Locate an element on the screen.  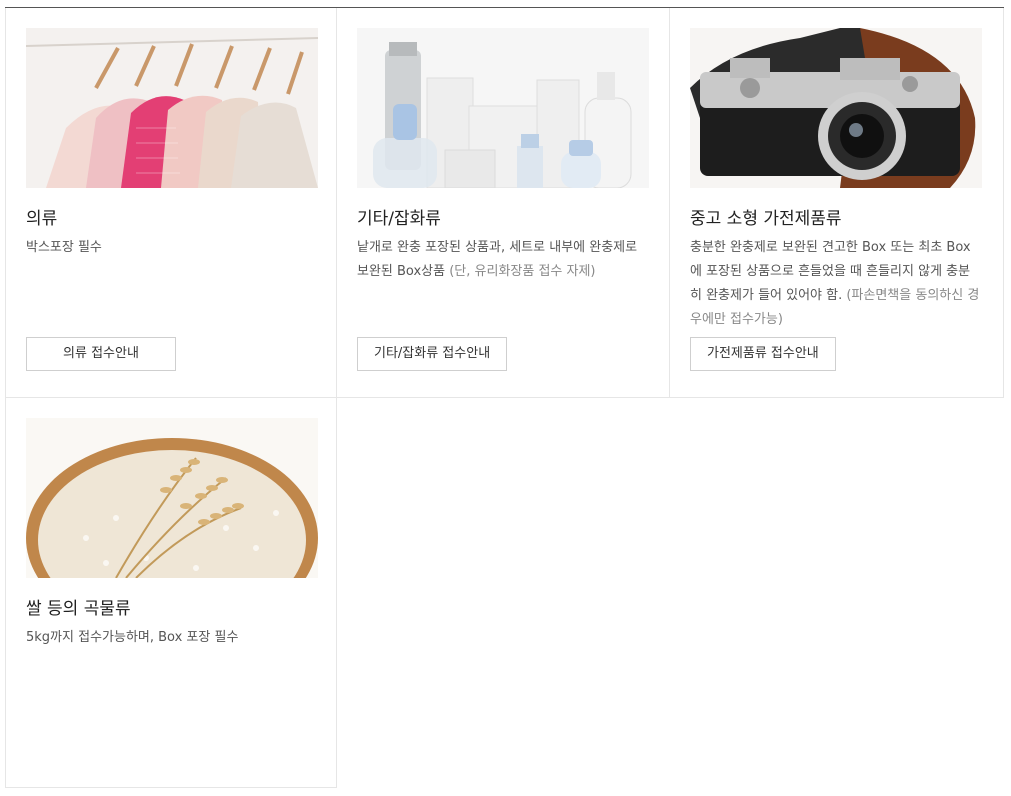
category-title: 중고 소형 가전제품류 is located at coordinates (766, 219).